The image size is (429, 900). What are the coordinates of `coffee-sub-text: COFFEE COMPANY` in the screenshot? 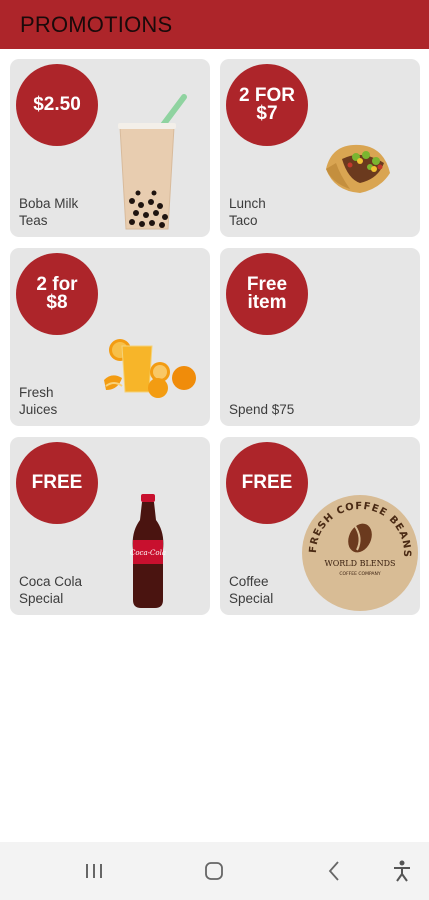 It's located at (359, 574).